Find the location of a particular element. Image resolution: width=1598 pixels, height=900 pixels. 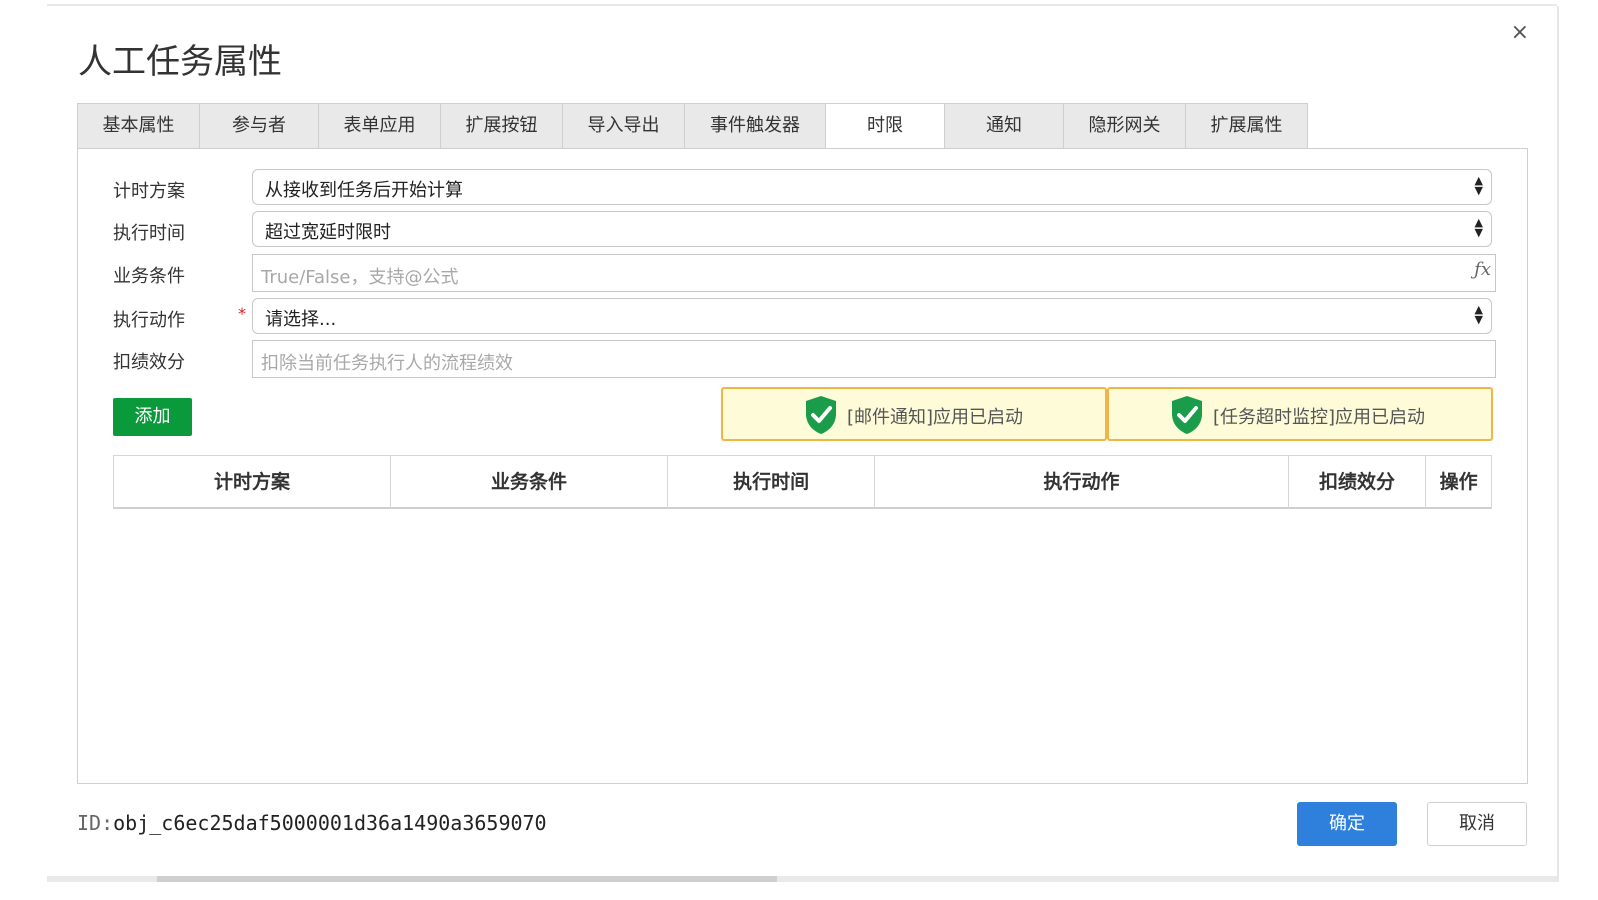

rules-table-header: 计时方案 业务条件 执行时间 执行动作 扣绩效分 操作 is located at coordinates (802, 482).